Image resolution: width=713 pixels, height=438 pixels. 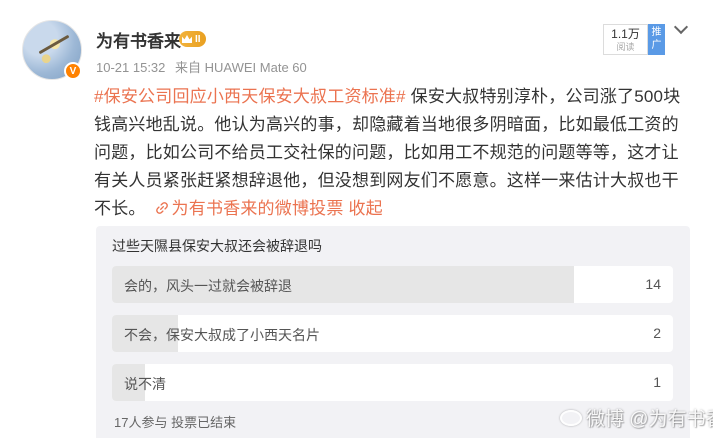 I want to click on level-badge: II, so click(x=192, y=39).